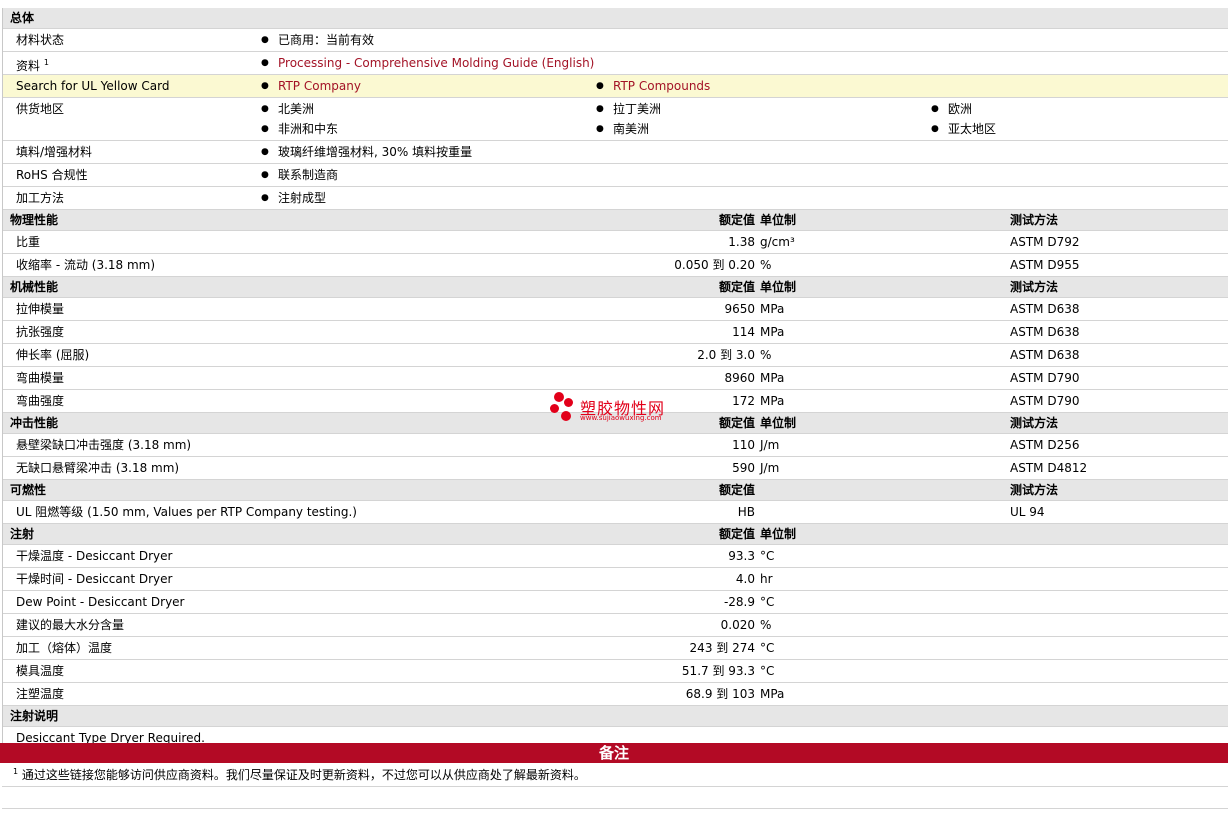 Image resolution: width=1228 pixels, height=819 pixels. What do you see at coordinates (615, 556) in the screenshot?
I see `property-row: 干燥温度 - Desiccant Dryer 93.3 °C` at bounding box center [615, 556].